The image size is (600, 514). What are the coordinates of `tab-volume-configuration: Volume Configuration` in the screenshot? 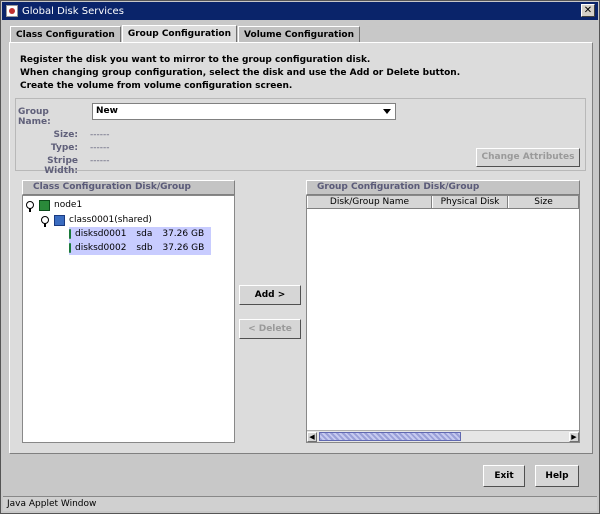 It's located at (299, 34).